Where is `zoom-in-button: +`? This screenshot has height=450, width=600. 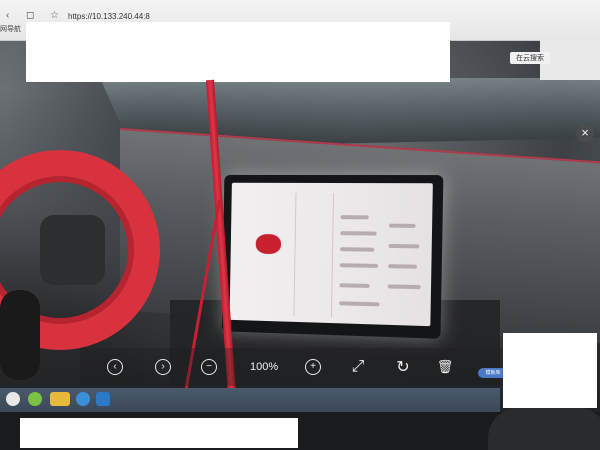
zoom-in-button: + is located at coordinates (313, 367).